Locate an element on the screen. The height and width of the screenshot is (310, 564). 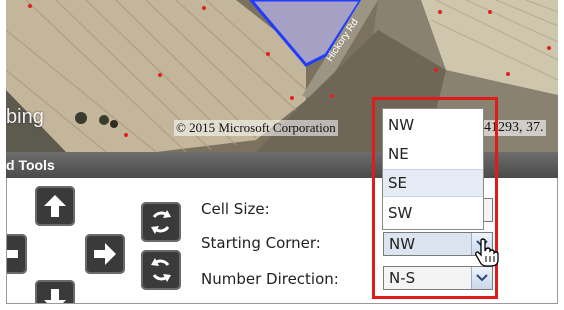
starting-corner-label: Starting Corner: is located at coordinates (261, 243).